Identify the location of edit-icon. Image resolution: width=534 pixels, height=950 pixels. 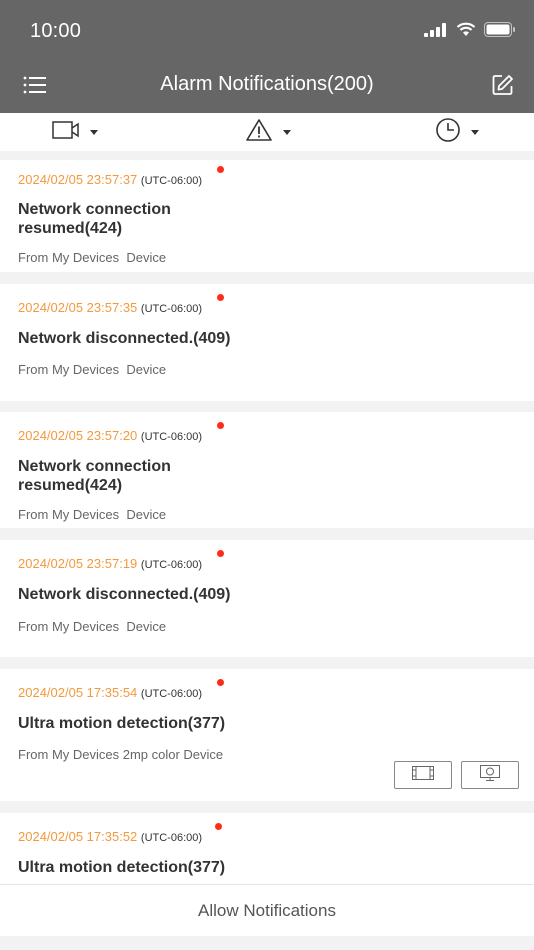
(503, 87).